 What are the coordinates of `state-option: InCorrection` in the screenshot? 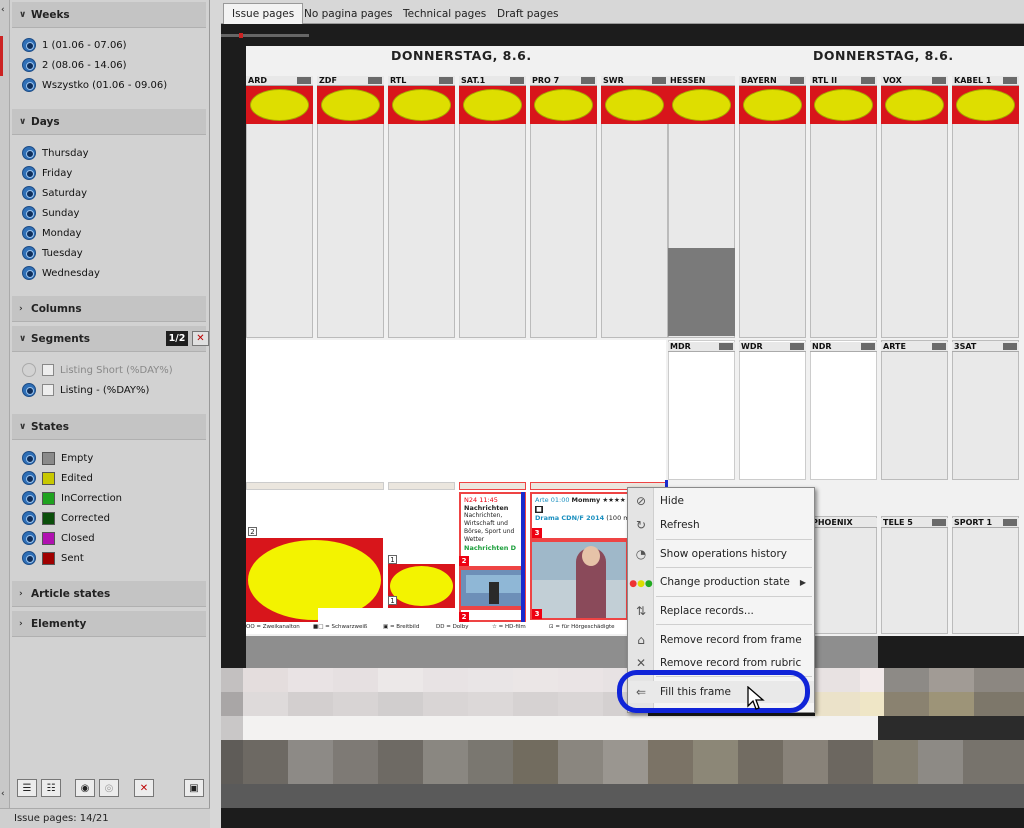 It's located at (72, 498).